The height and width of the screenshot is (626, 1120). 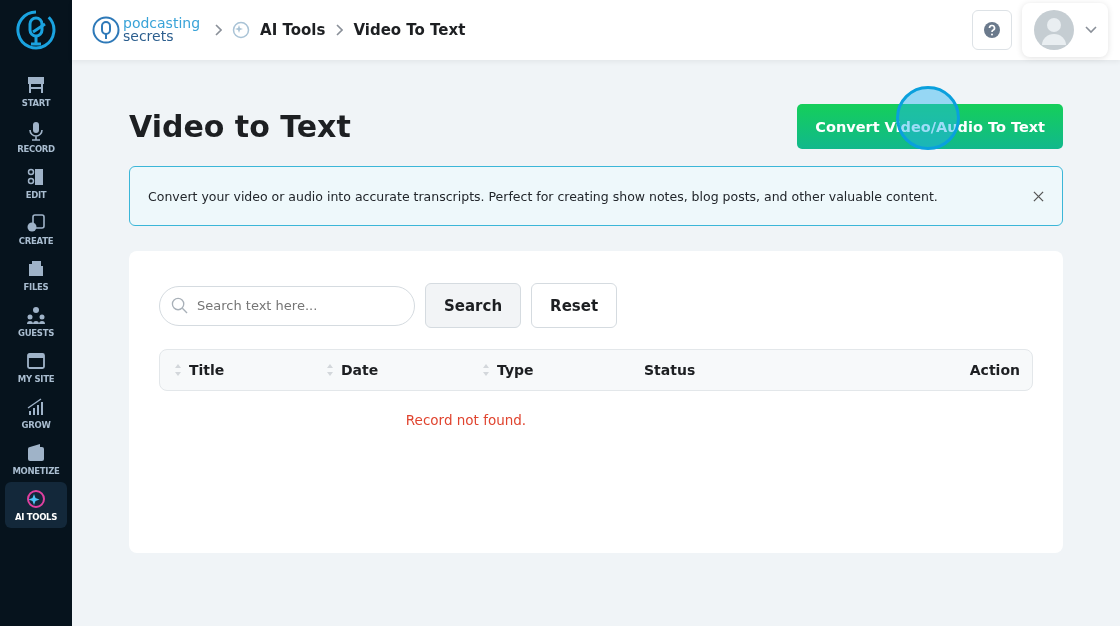 I want to click on help-icon, so click(x=992, y=30).